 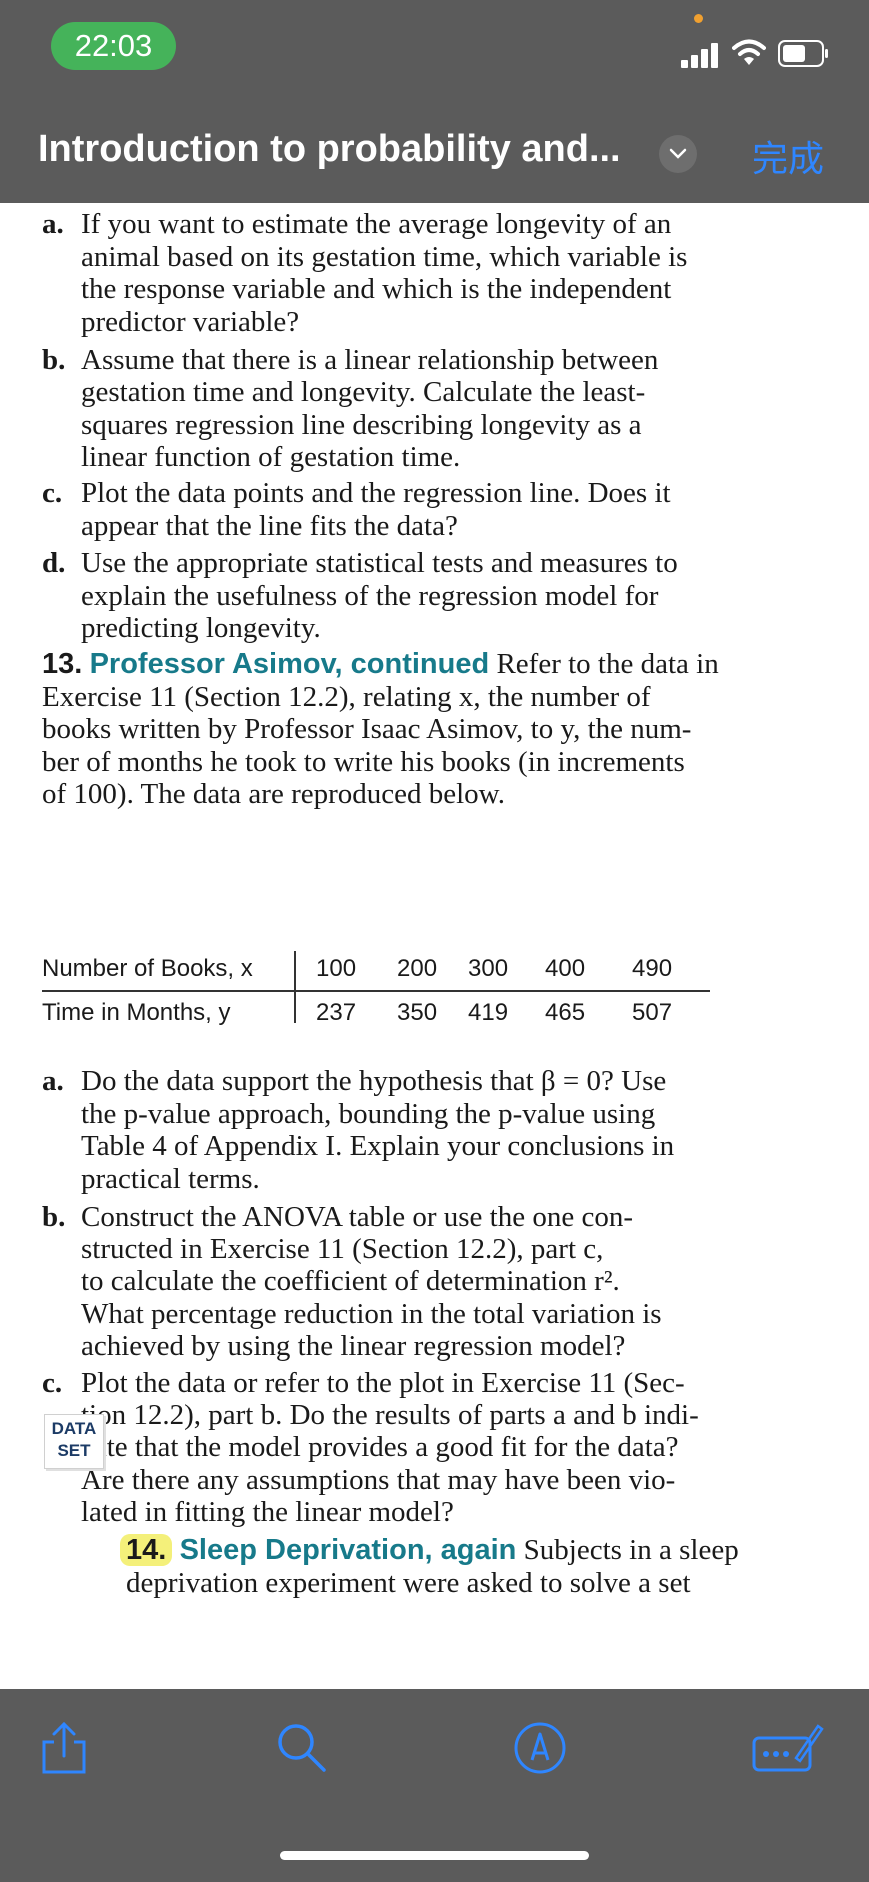 I want to click on ex12c-label: c., so click(x=52, y=493).